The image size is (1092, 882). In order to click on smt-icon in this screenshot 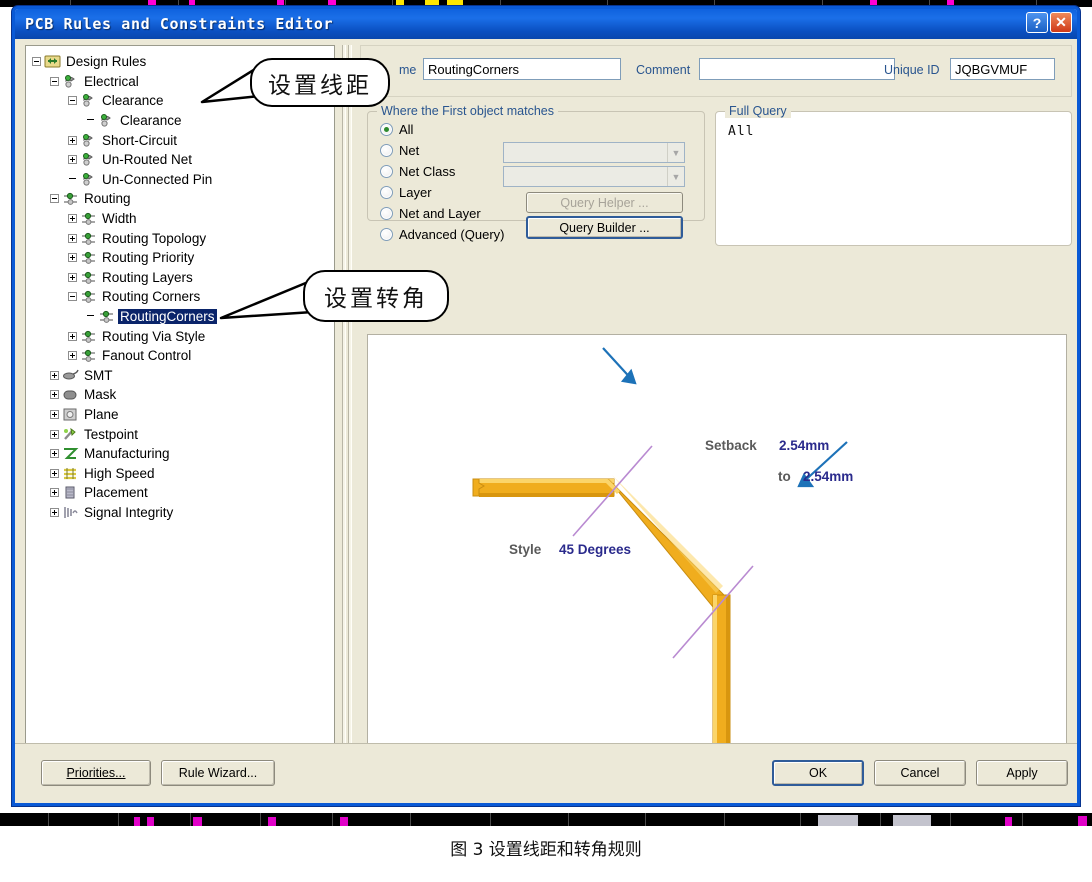, I will do `click(70, 375)`.